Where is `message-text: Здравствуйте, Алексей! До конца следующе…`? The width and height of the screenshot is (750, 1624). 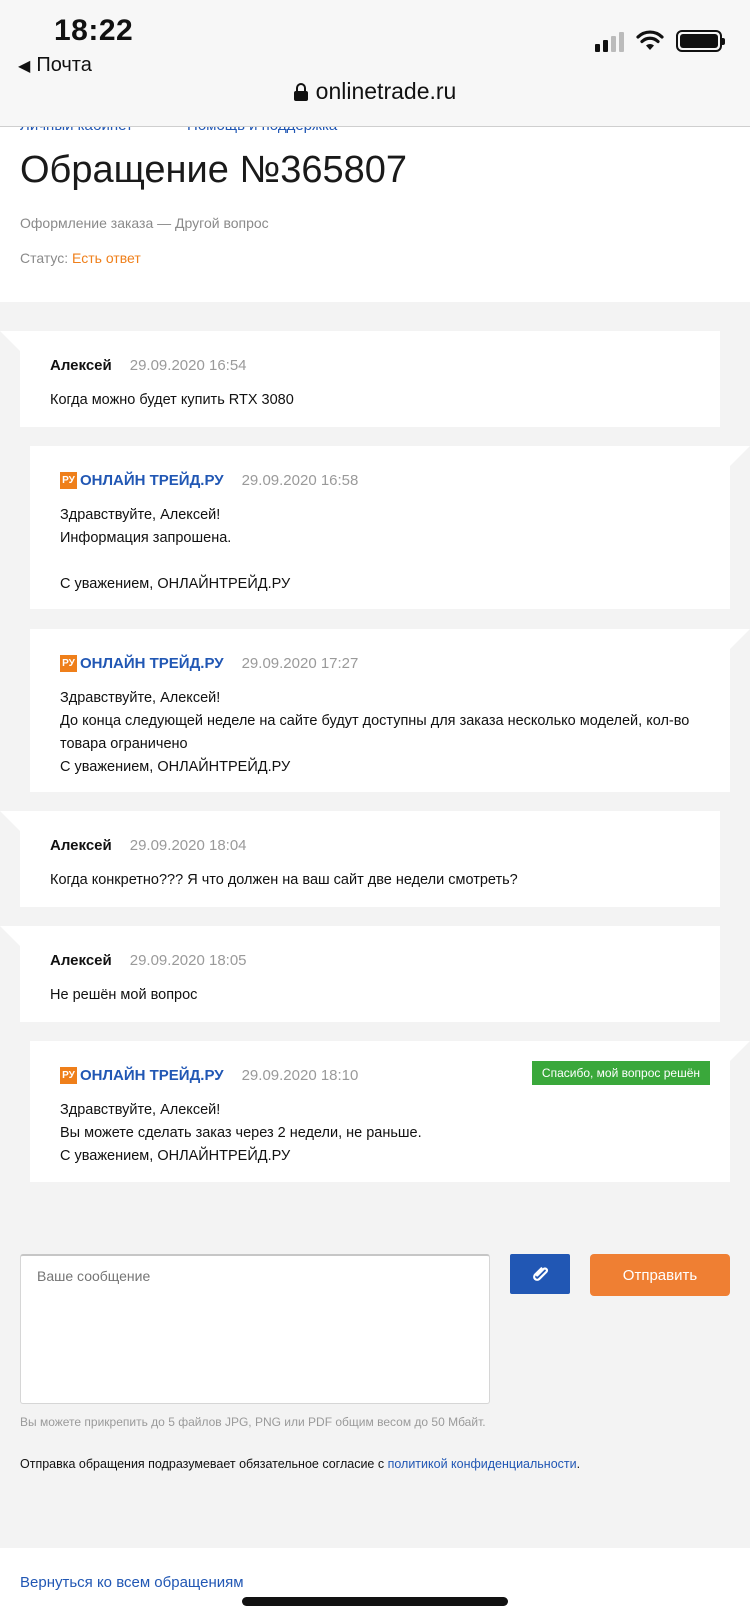
message-text: Здравствуйте, Алексей! До конца следующе… is located at coordinates (380, 733).